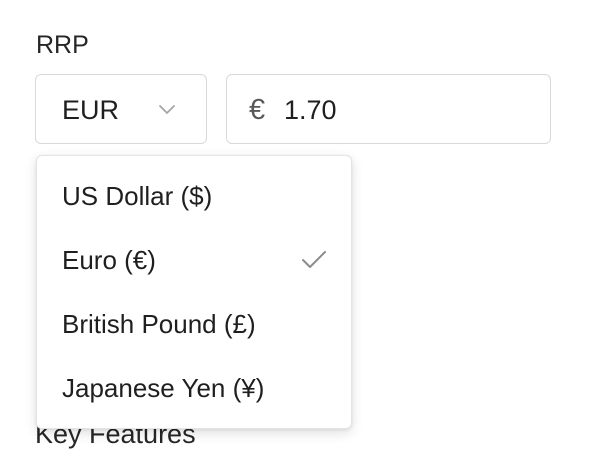 The height and width of the screenshot is (450, 596). What do you see at coordinates (159, 323) in the screenshot?
I see `option-label: British Pound (£)` at bounding box center [159, 323].